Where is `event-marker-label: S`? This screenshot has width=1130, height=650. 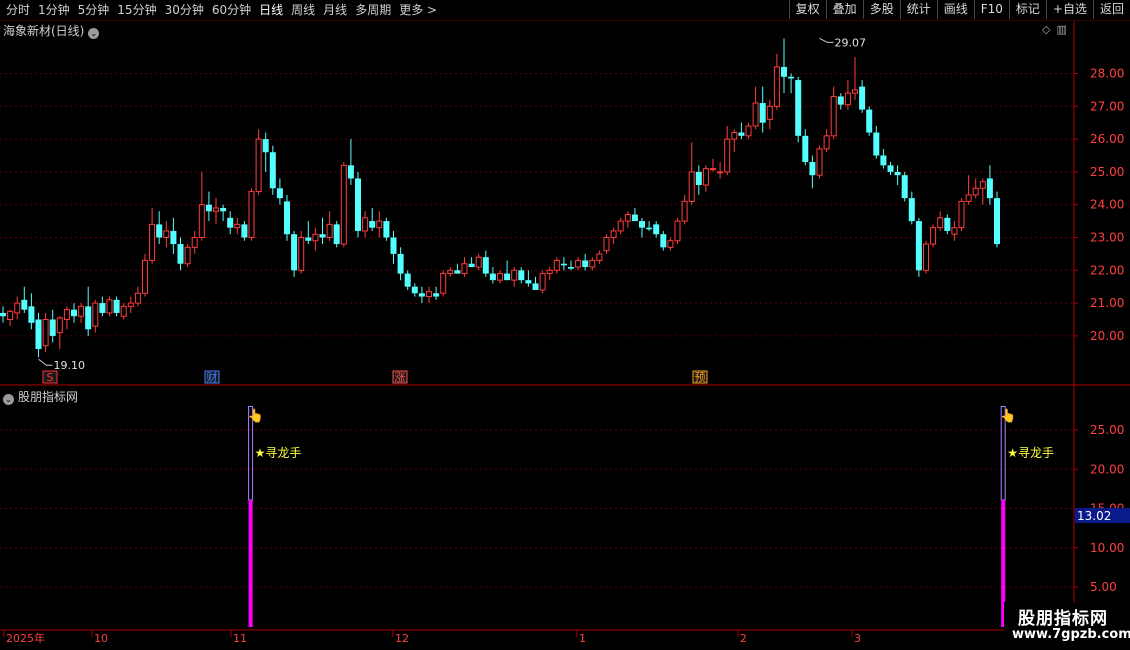 event-marker-label: S is located at coordinates (50, 377).